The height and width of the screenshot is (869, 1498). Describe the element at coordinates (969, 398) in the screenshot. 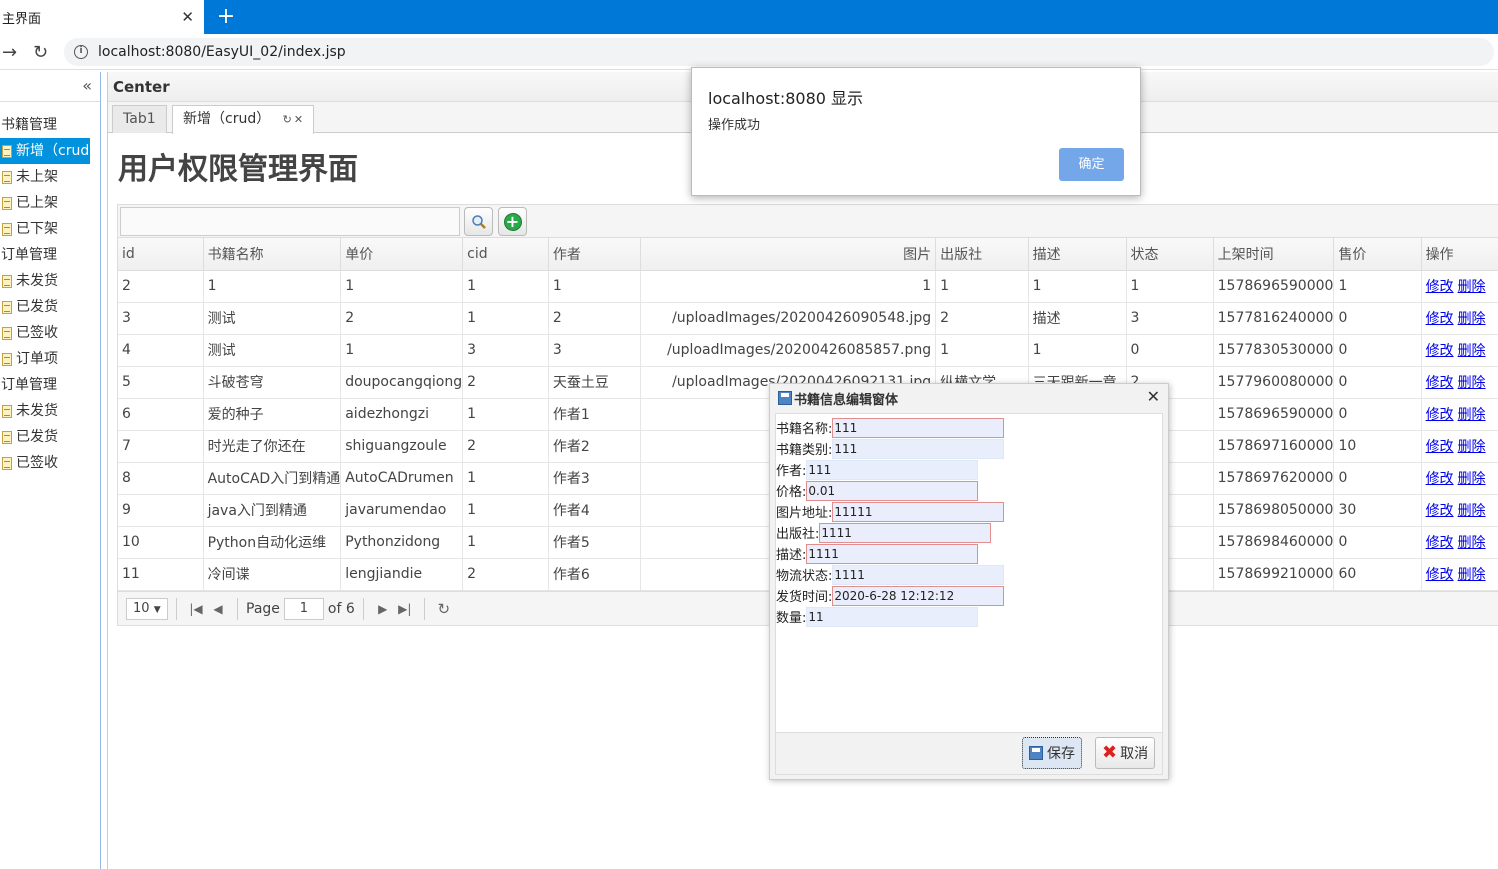

I see `window-header: 书籍信息编辑窗体 ✕` at that location.